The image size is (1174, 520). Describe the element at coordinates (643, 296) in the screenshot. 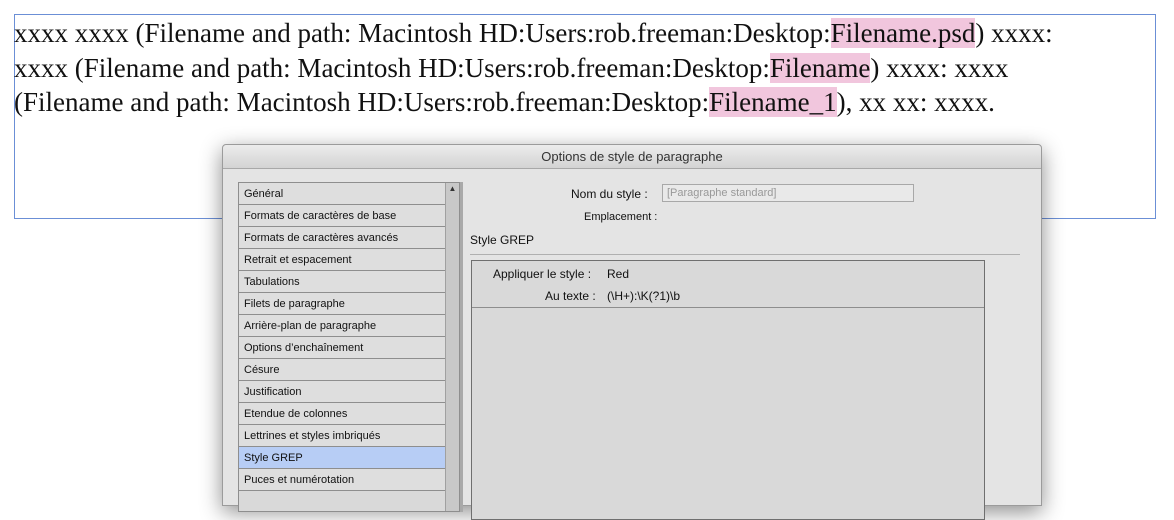

I see `to-text-value: (\H+):\K(?1)\b` at that location.